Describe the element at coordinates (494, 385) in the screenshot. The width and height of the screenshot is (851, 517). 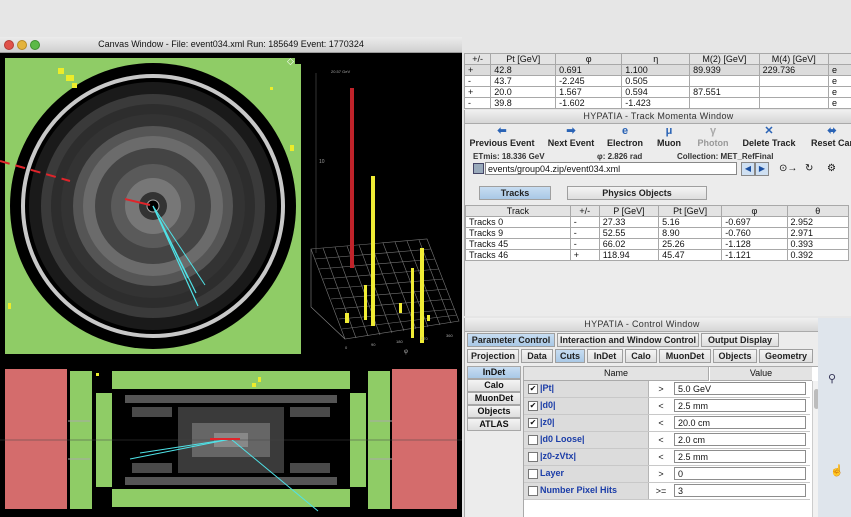
I see `side-tab-calo: Calo` at that location.